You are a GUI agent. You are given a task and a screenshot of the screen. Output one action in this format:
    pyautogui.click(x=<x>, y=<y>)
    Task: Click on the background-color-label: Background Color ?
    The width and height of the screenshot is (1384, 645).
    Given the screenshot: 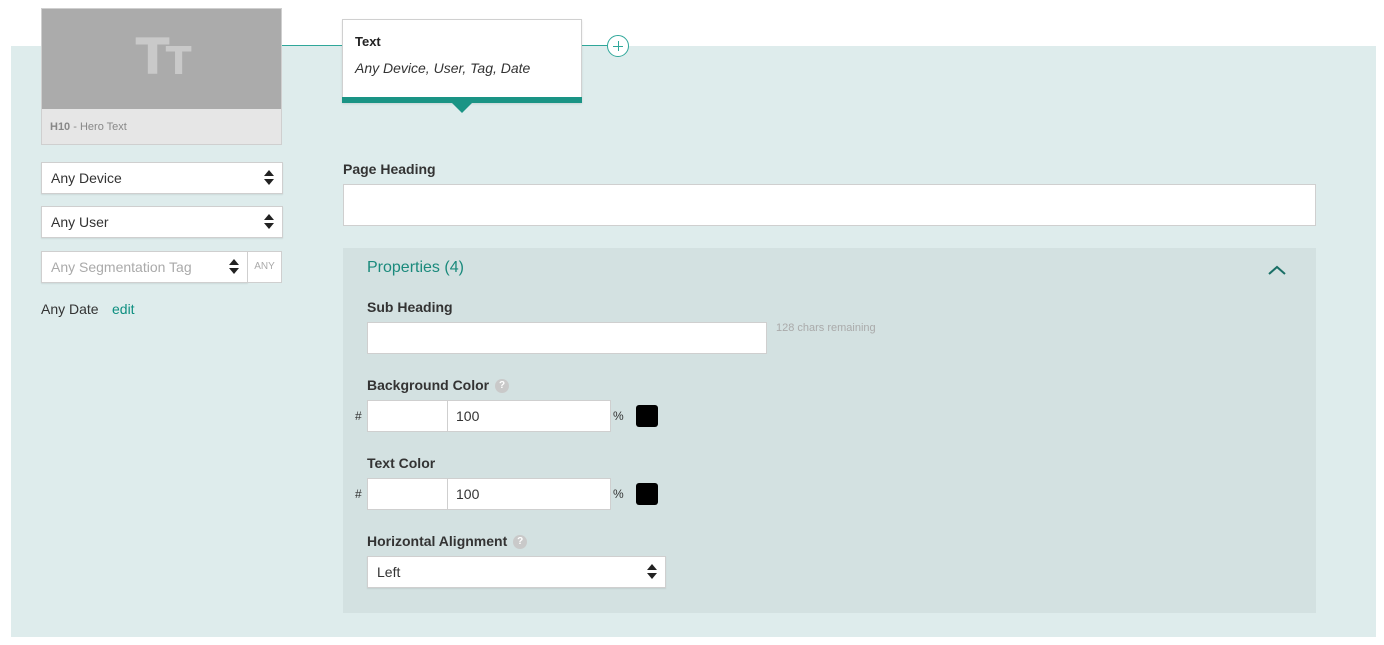 What is the action you would take?
    pyautogui.click(x=438, y=385)
    